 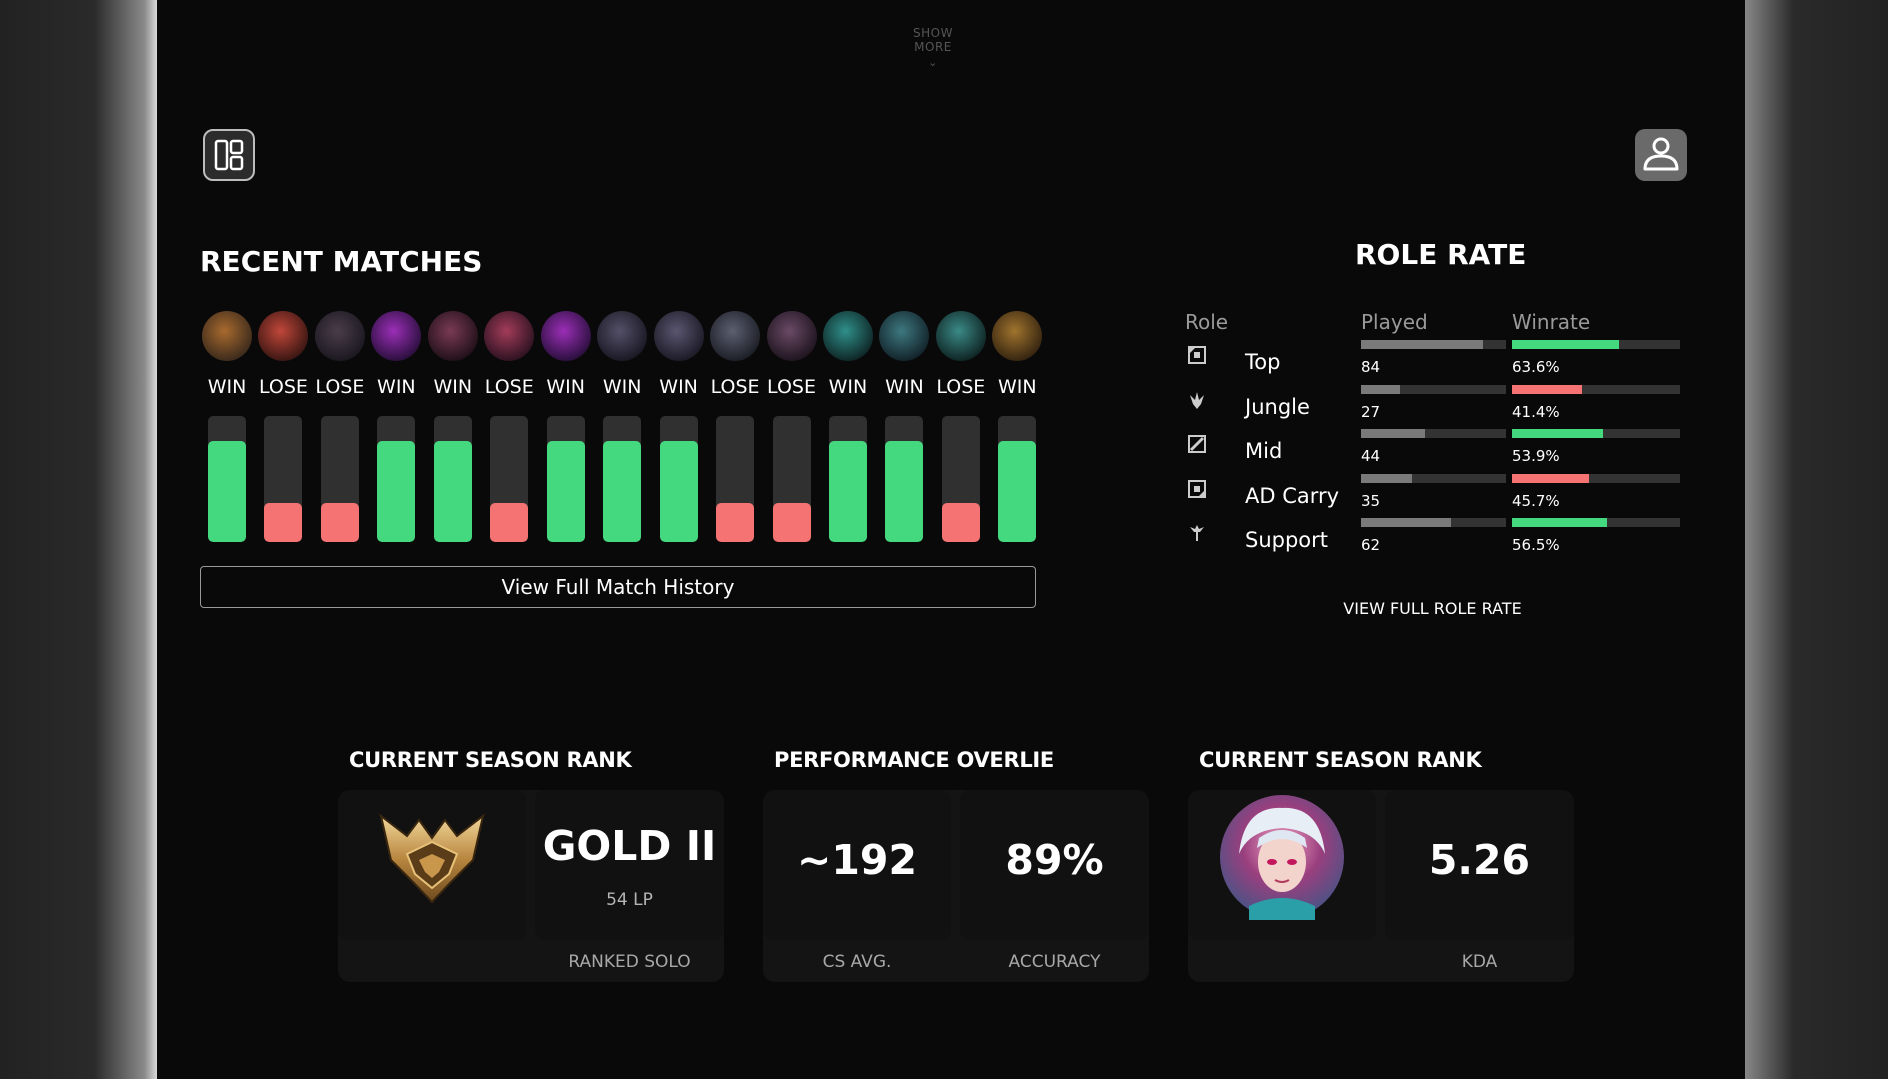 I want to click on profile-button, so click(x=1661, y=155).